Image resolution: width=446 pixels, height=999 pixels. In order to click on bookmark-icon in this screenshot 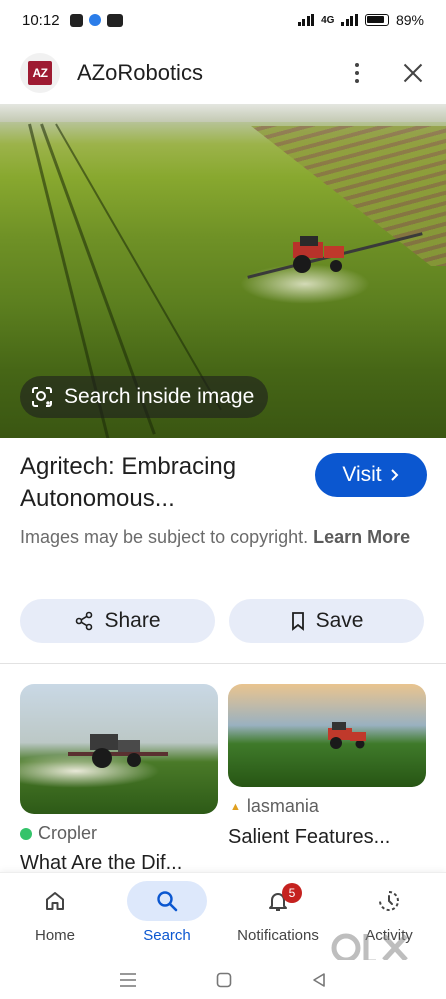, I will do `click(297, 621)`.